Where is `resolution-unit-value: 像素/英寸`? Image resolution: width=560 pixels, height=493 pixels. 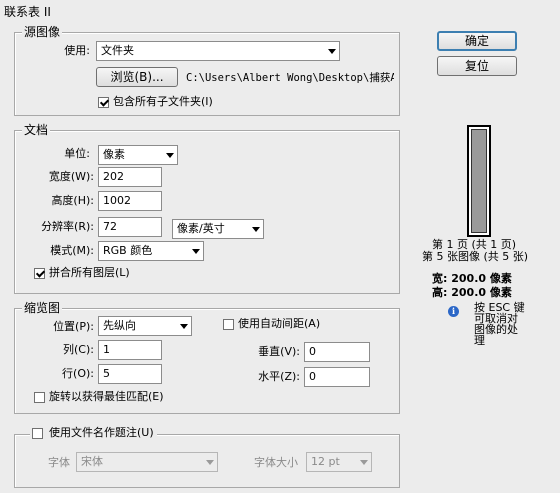
resolution-unit-value: 像素/英寸 is located at coordinates (201, 228).